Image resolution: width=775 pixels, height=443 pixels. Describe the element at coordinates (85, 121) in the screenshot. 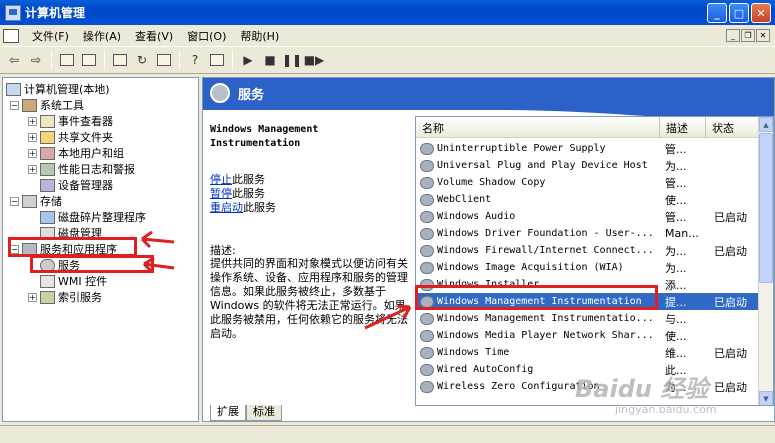

I see `tree-label: 事件查看器` at that location.